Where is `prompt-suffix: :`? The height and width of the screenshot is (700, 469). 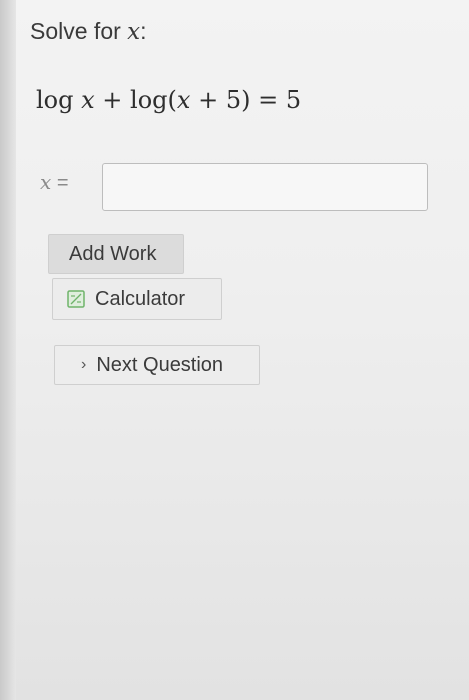 prompt-suffix: : is located at coordinates (143, 31).